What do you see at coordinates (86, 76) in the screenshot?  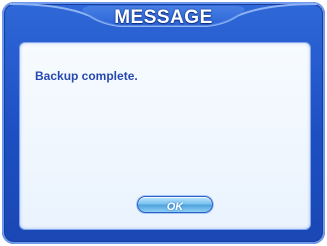 I see `message-text: Backup complete.` at bounding box center [86, 76].